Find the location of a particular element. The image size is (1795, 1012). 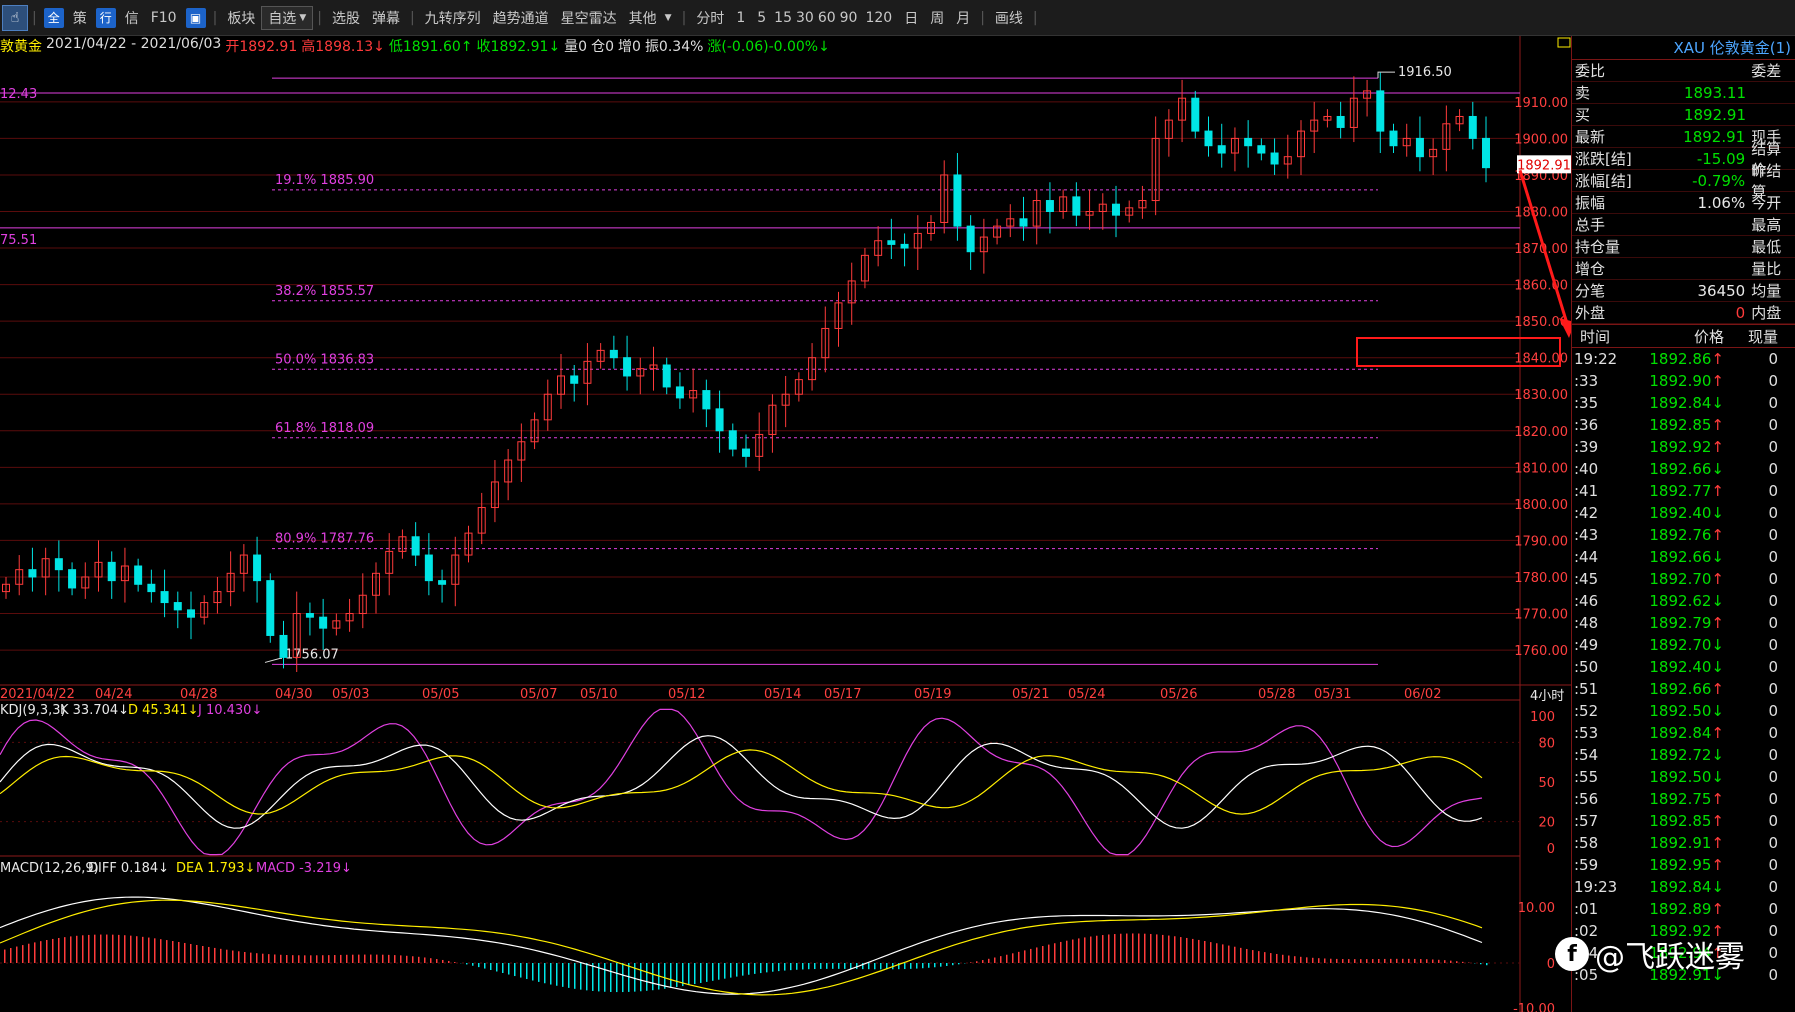

window-icon: ▣ is located at coordinates (195, 17).